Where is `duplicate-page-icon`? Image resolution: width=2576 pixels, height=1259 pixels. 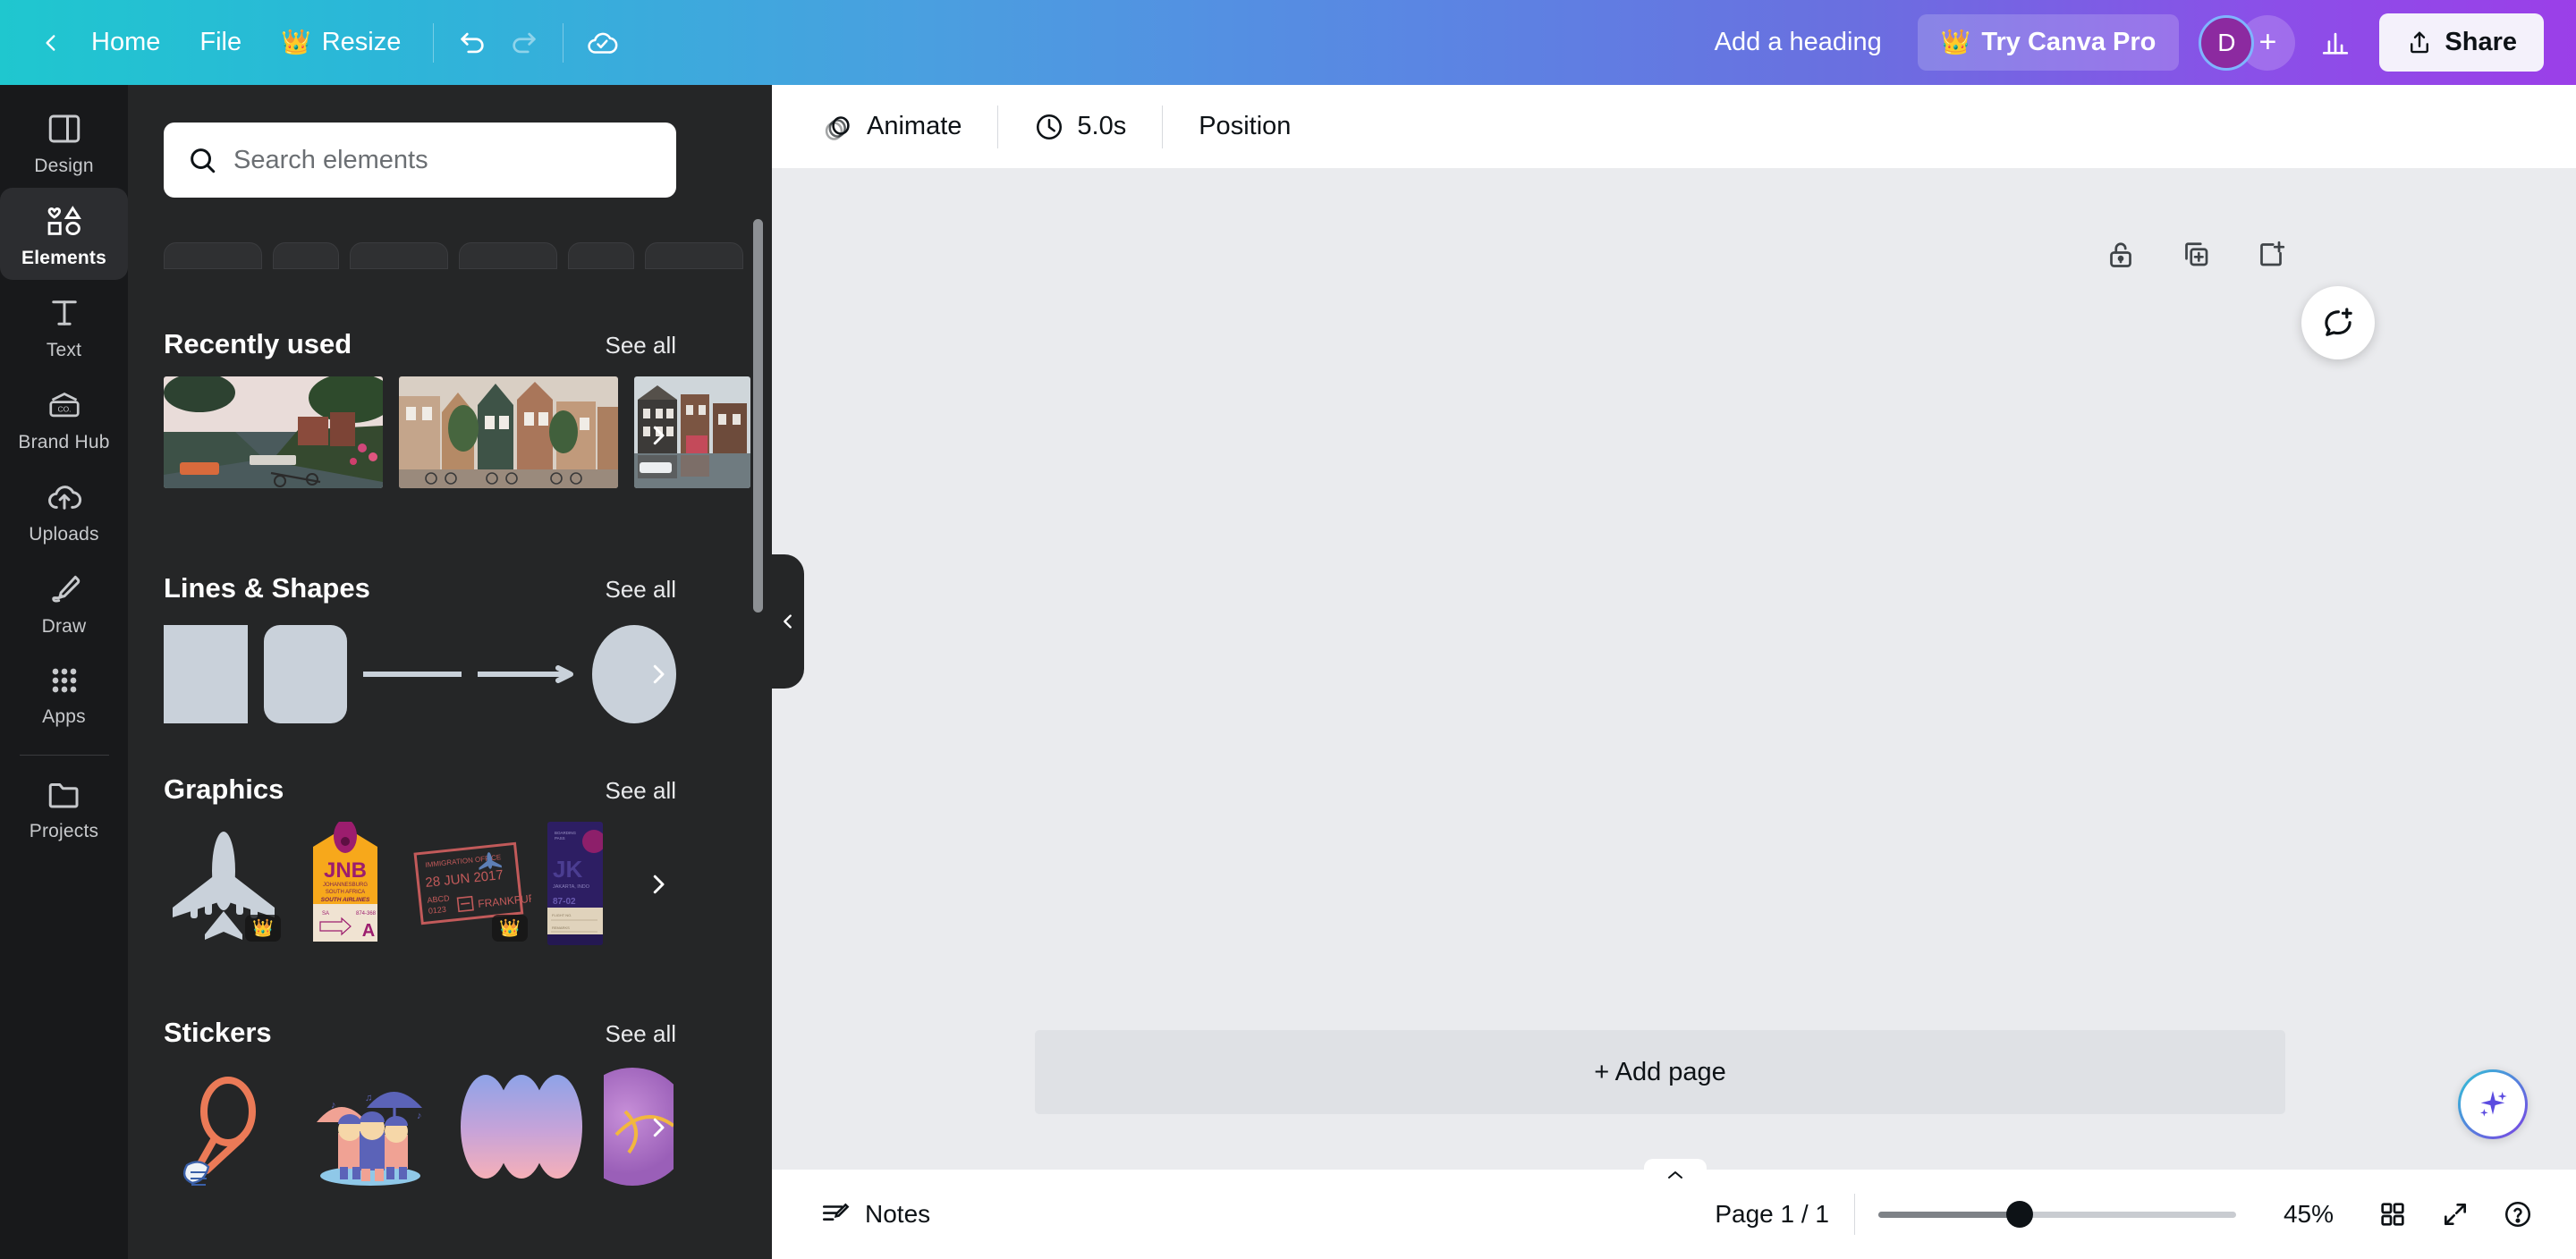
duplicate-page-icon is located at coordinates (2196, 254).